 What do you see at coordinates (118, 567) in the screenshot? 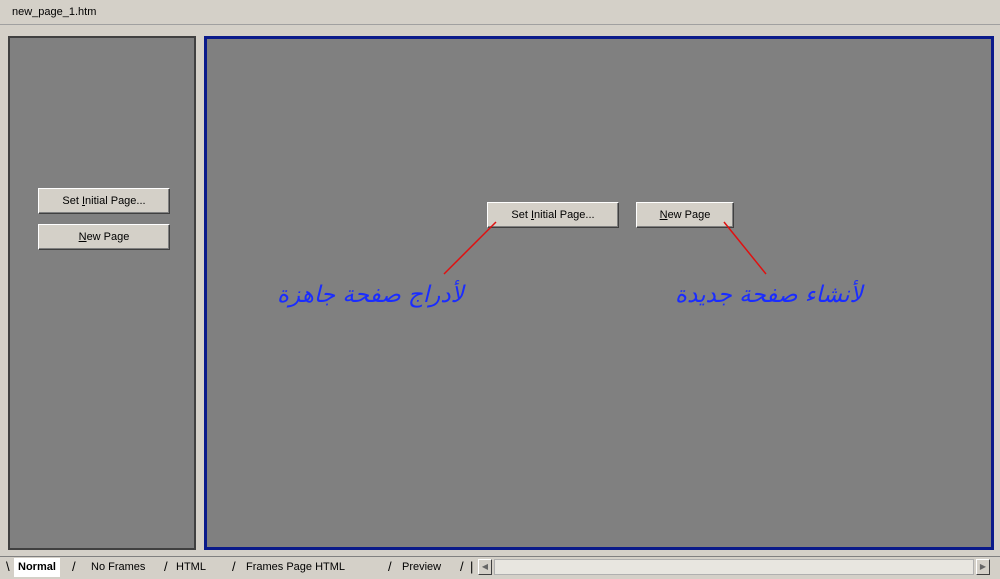
I see `tab-no-frames: No Frames` at bounding box center [118, 567].